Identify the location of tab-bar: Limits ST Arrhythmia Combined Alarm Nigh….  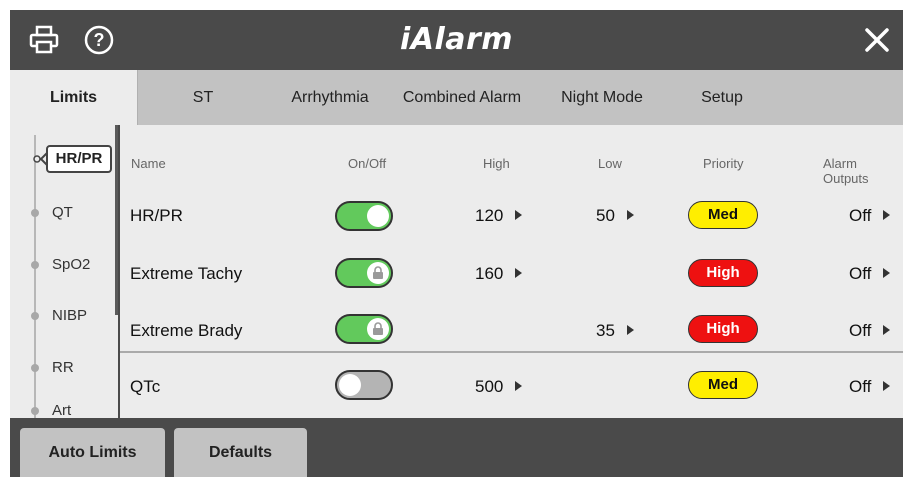
(456, 97).